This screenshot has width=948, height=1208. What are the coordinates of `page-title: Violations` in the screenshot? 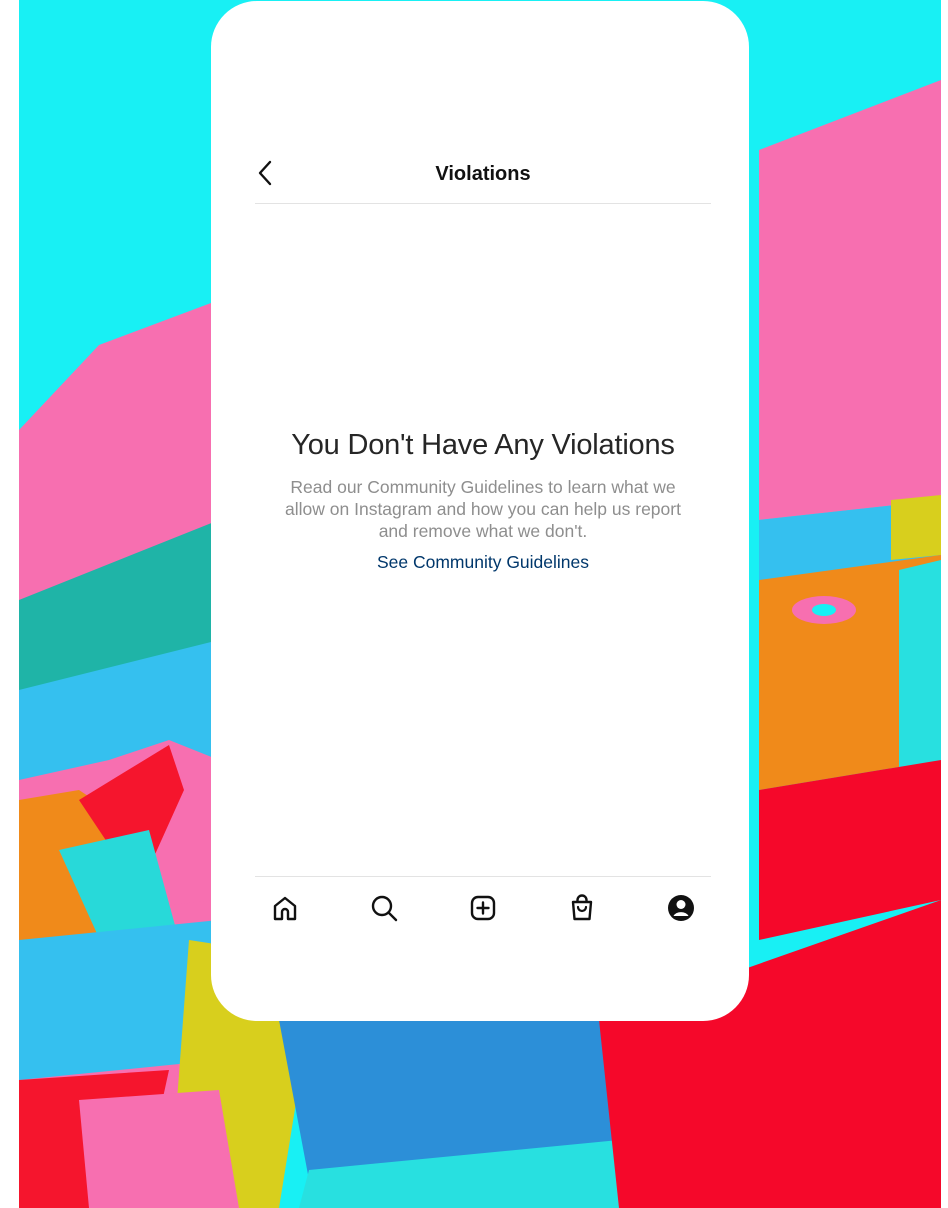 It's located at (483, 174).